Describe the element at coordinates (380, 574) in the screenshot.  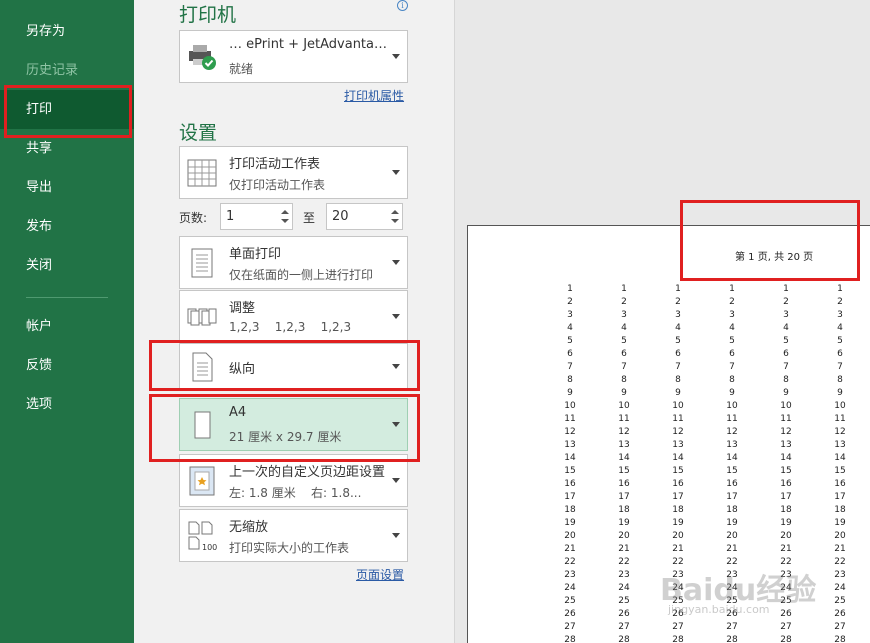
I see `page-setup-link: 页面设置` at that location.